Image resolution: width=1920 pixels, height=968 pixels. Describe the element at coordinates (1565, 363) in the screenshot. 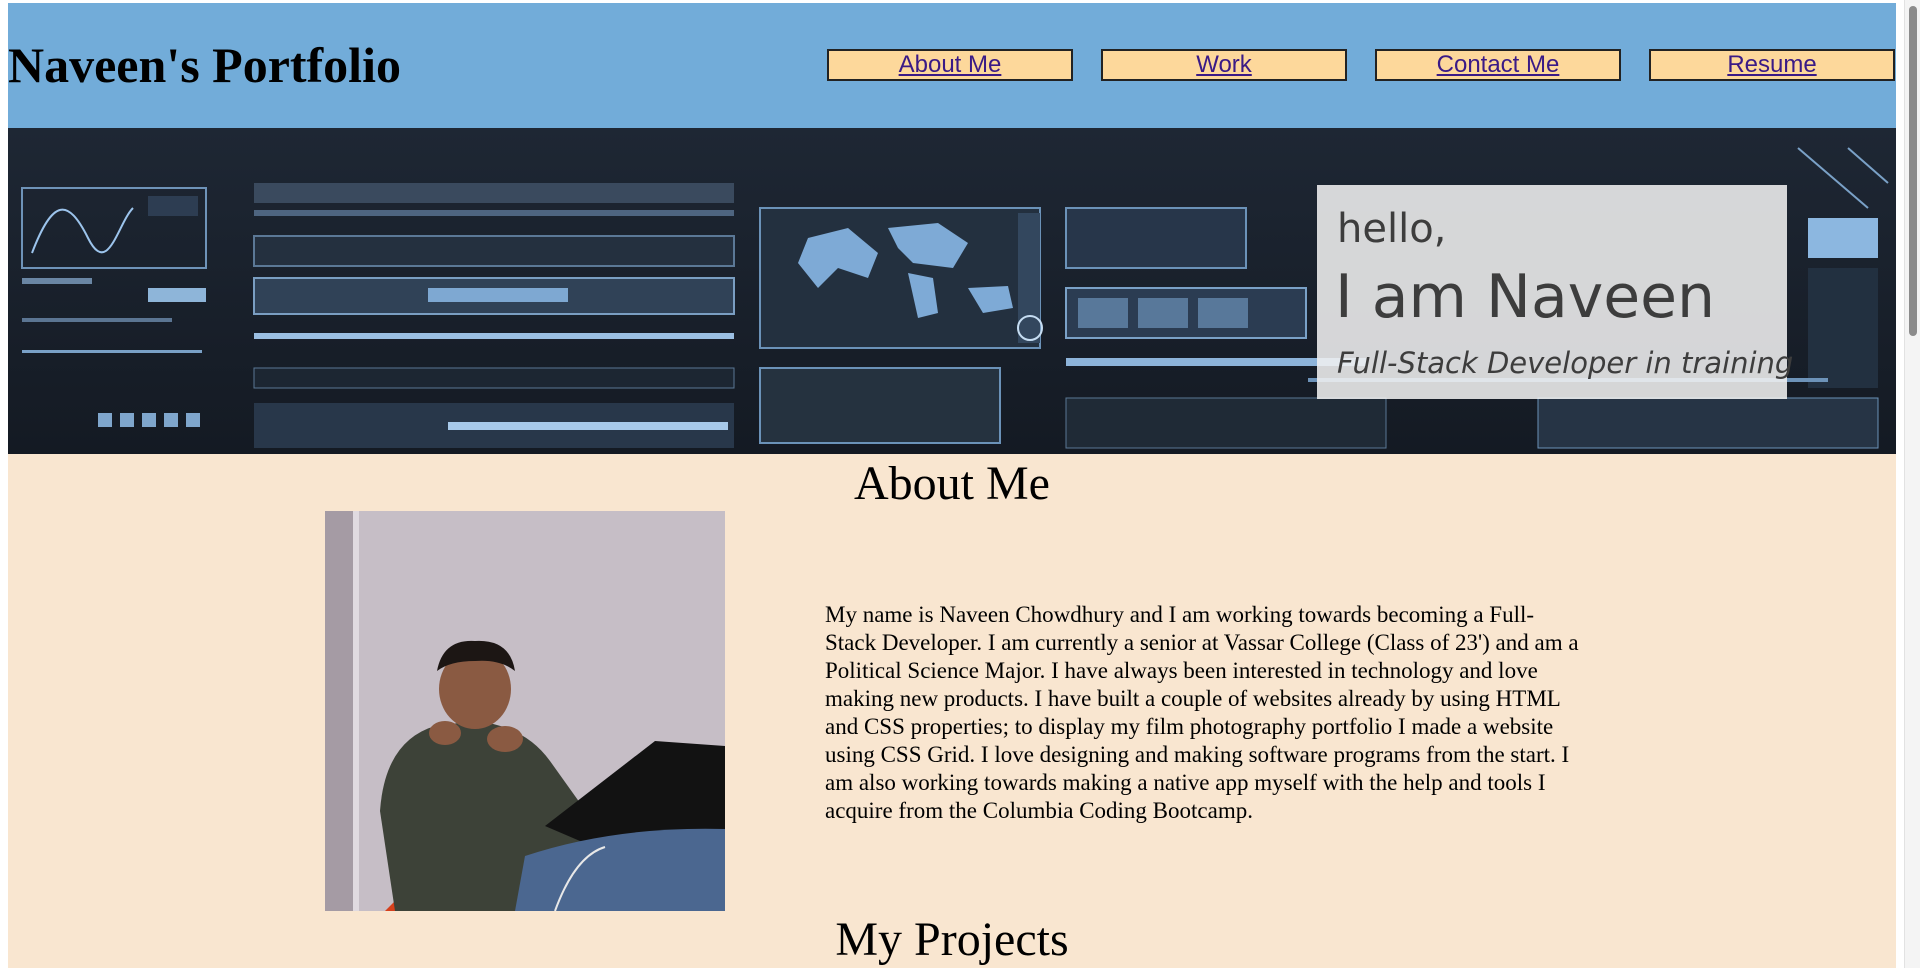

I see `hero-role: Full-Stack Developer in training` at that location.